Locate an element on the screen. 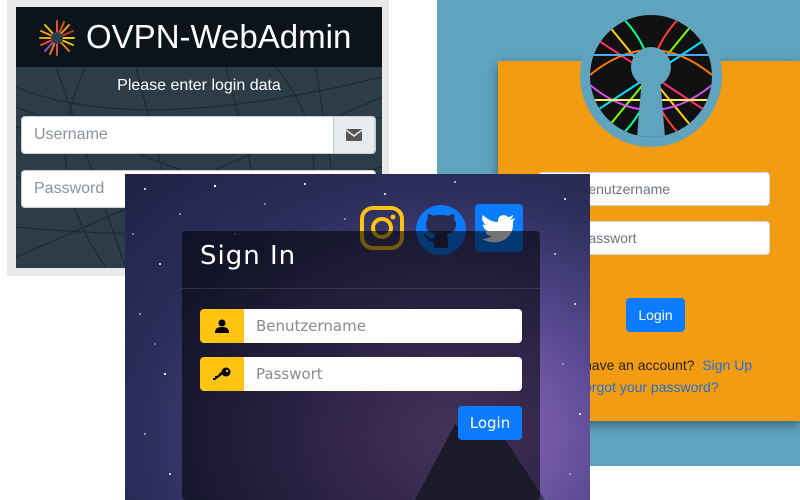 The width and height of the screenshot is (800, 500). user-icon is located at coordinates (222, 326).